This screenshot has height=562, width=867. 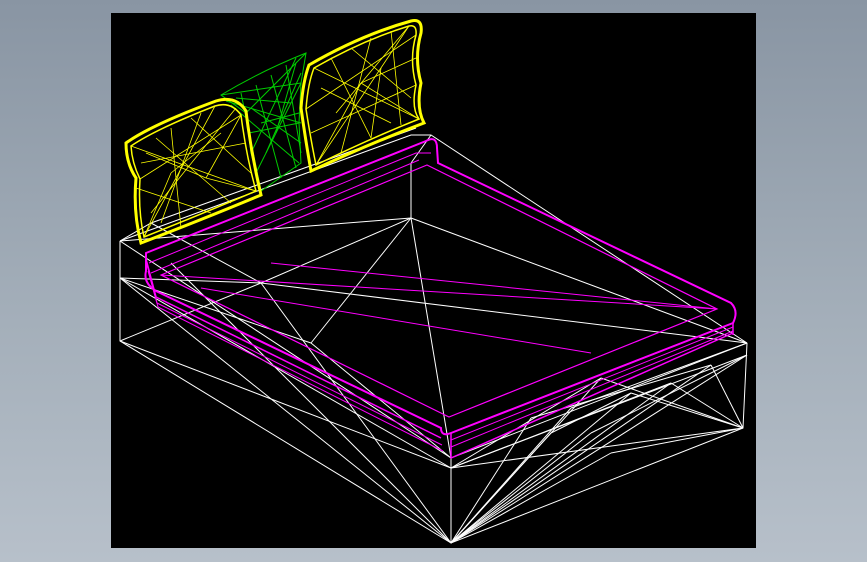 I want to click on left-cushion-wireframe, so click(x=193, y=171).